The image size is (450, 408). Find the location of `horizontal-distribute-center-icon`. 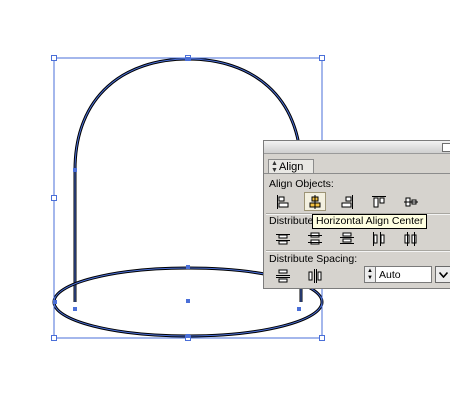

horizontal-distribute-center-icon is located at coordinates (410, 238).